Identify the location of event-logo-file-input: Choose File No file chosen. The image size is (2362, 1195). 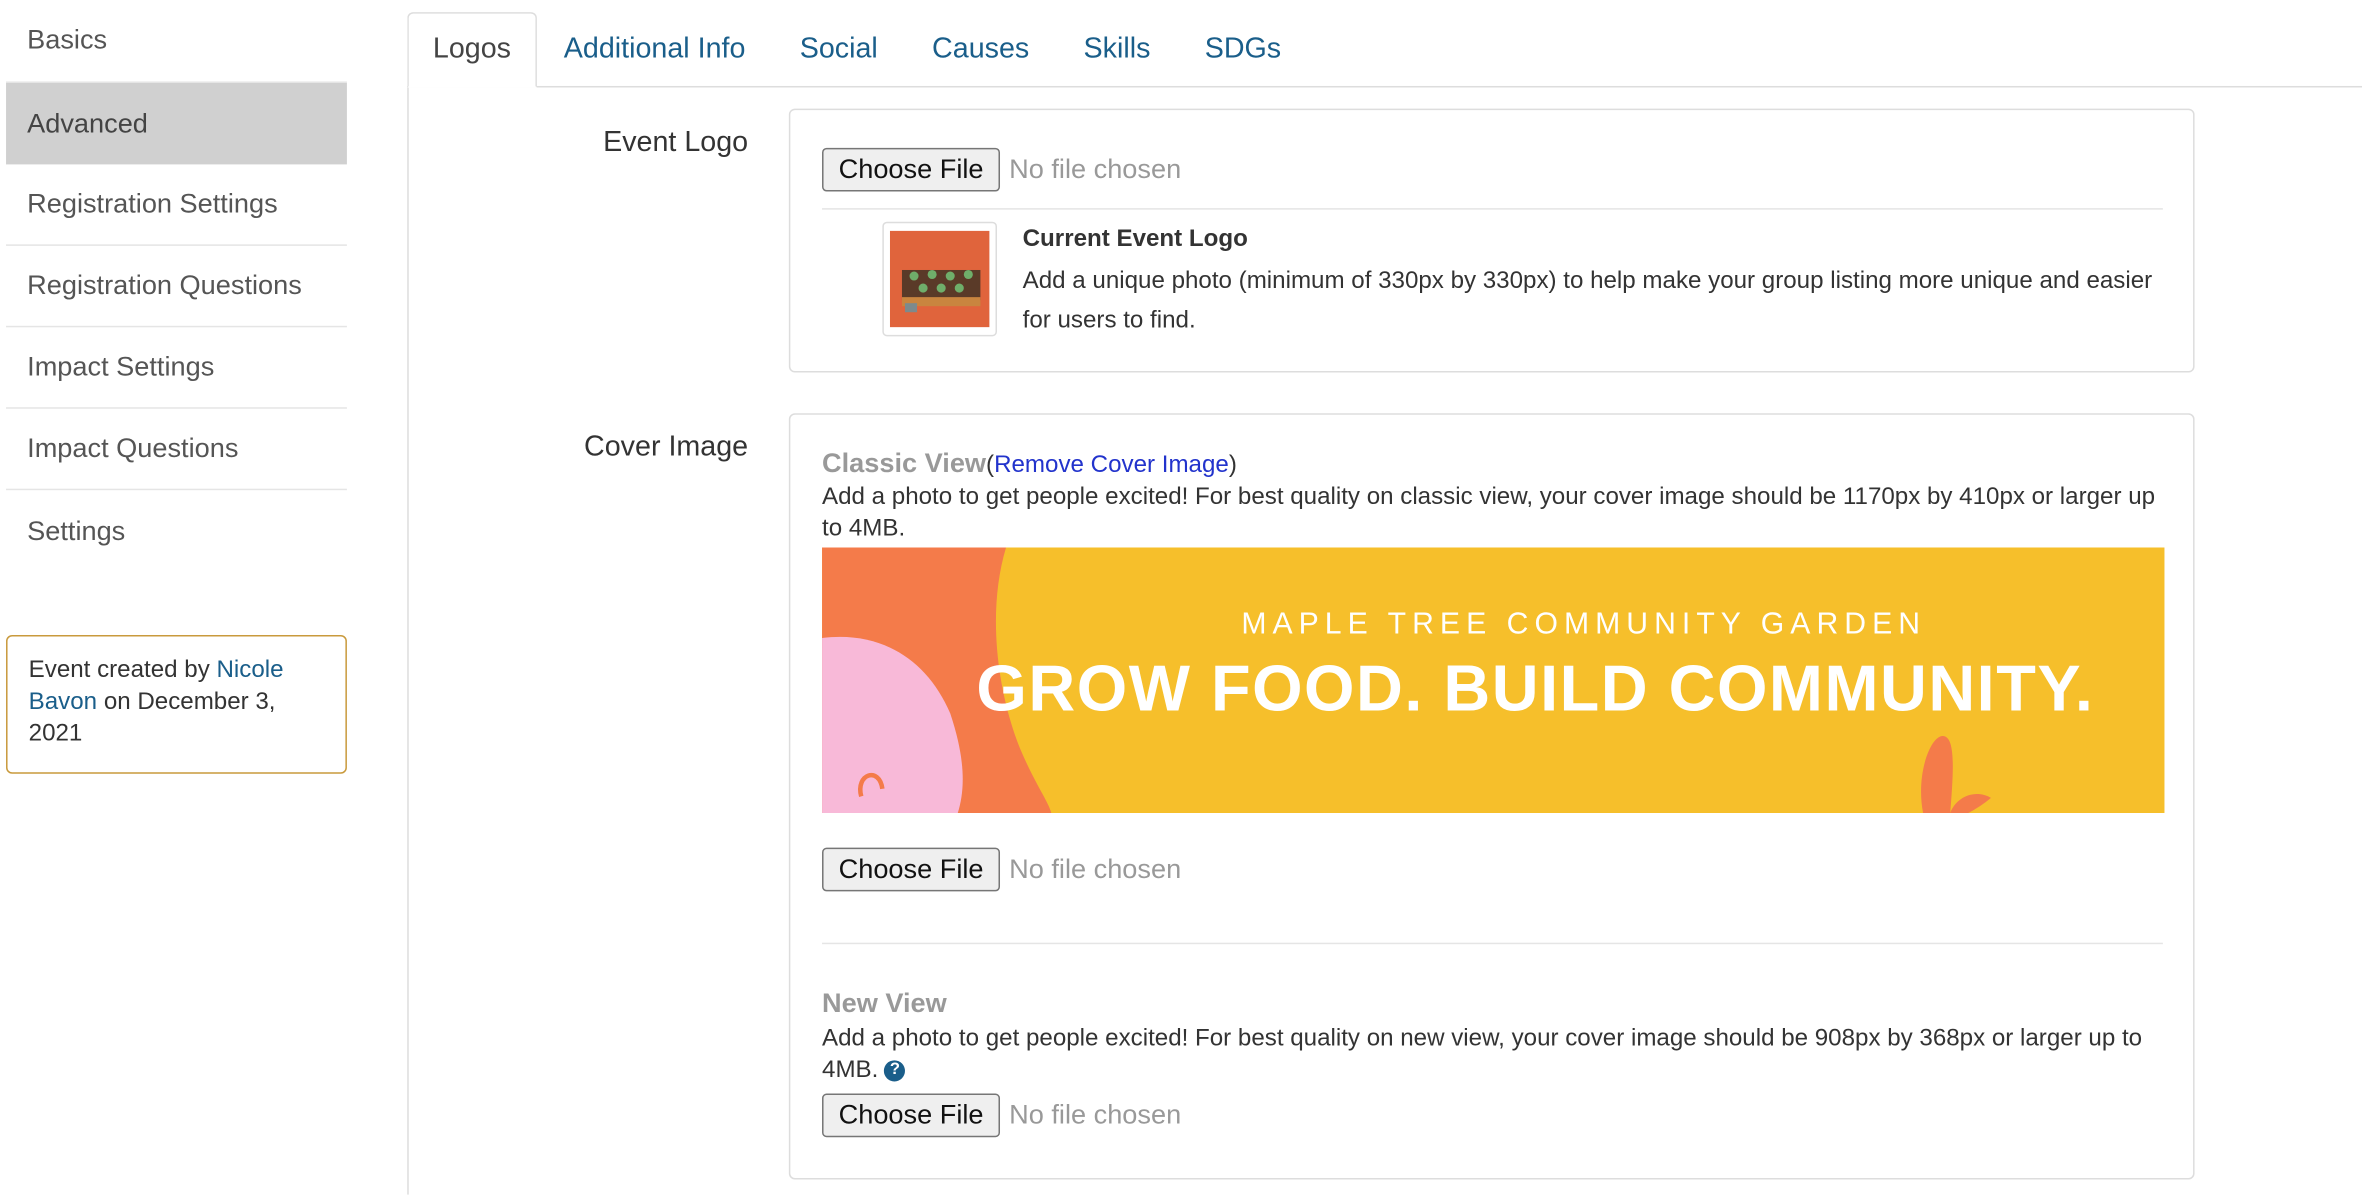
(1002, 169).